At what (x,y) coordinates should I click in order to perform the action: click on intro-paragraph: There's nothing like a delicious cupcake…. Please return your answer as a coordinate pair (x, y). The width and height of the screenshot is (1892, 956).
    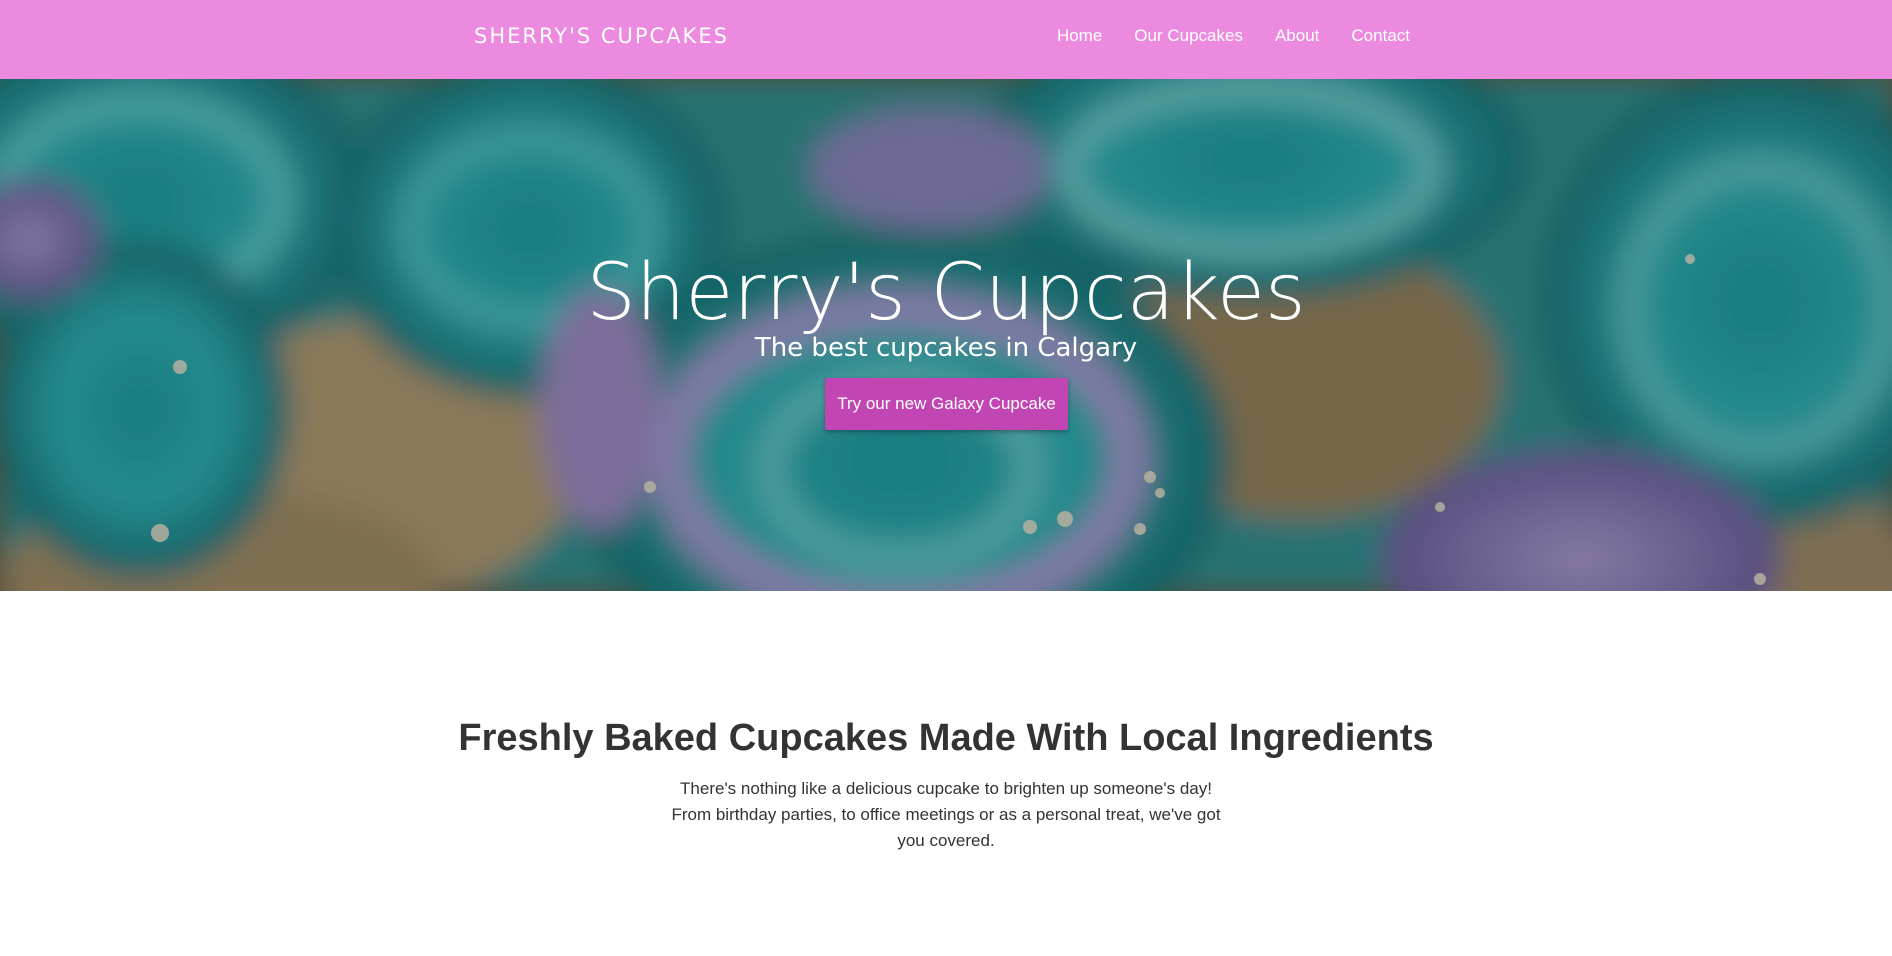
    Looking at the image, I should click on (946, 815).